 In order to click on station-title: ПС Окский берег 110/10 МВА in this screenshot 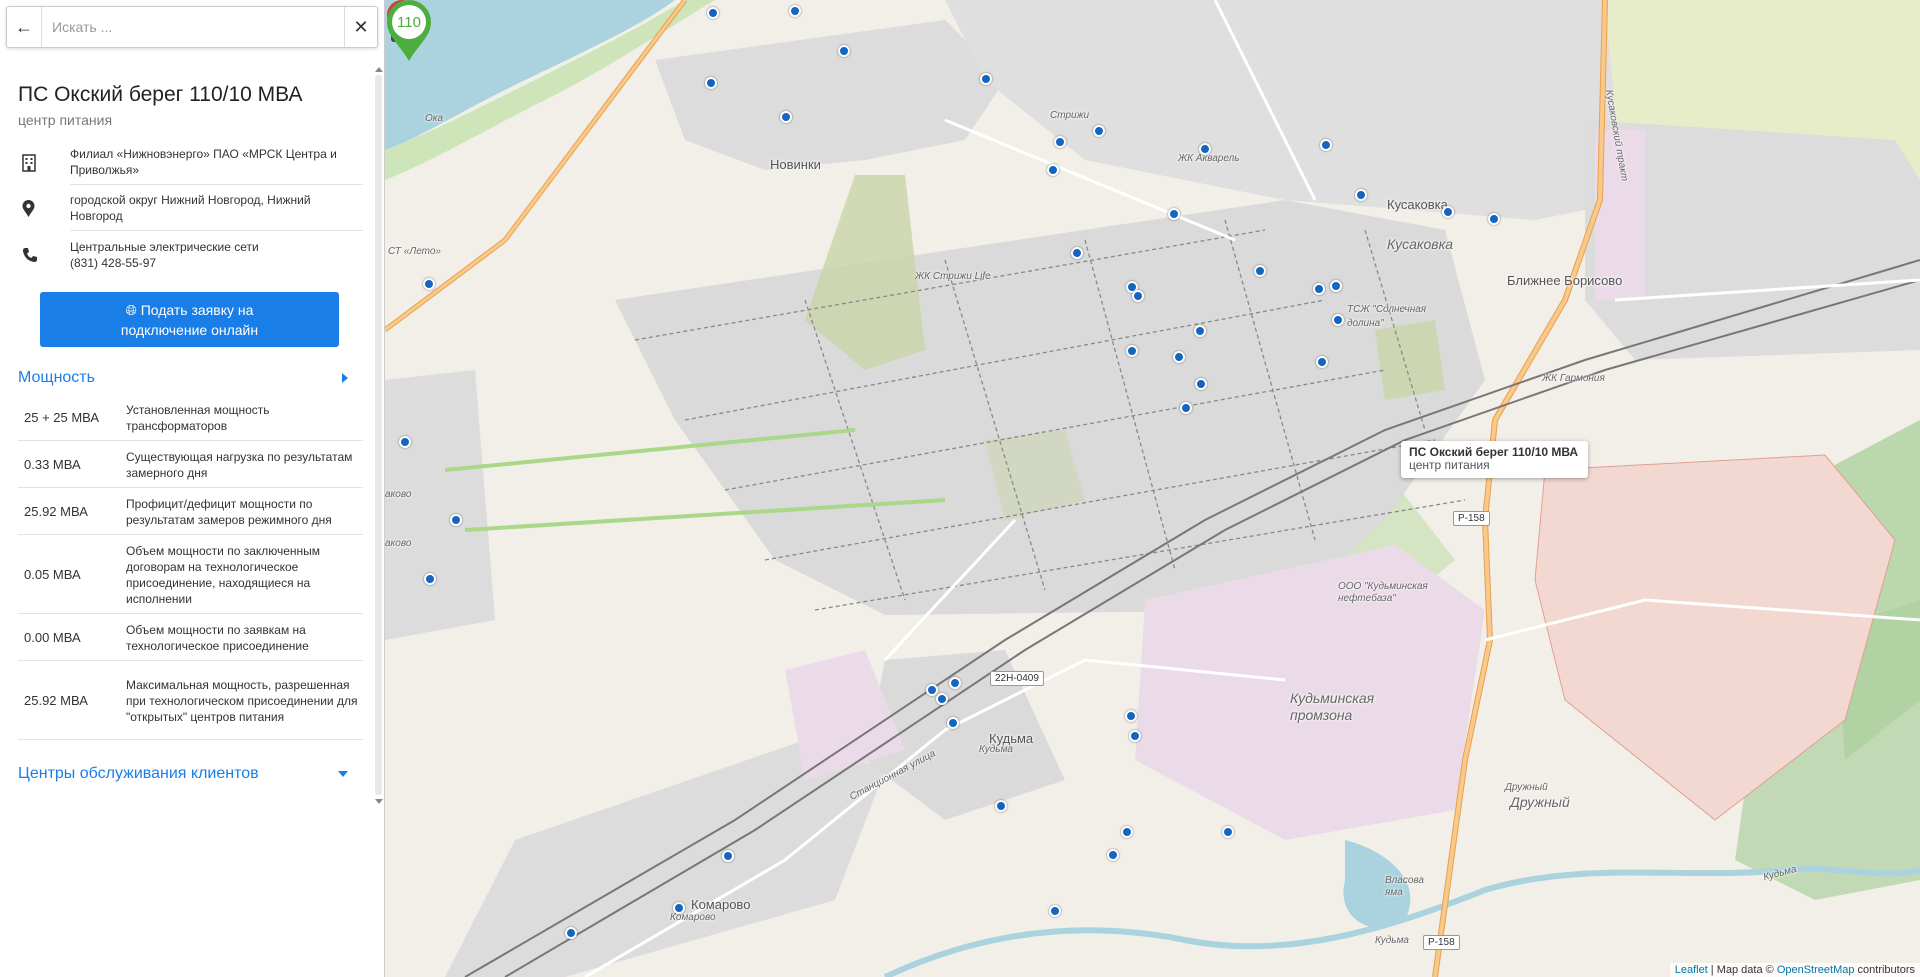, I will do `click(160, 94)`.